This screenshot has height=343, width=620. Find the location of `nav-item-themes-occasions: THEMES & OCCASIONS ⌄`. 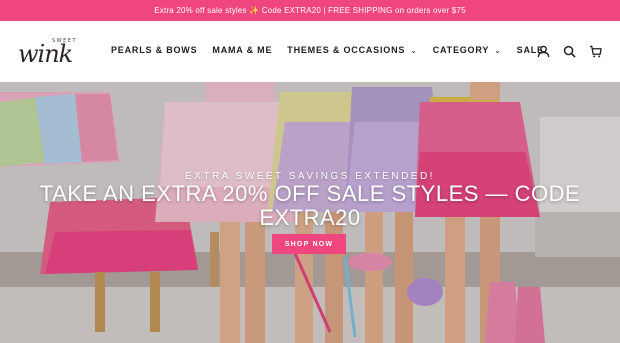

nav-item-themes-occasions: THEMES & OCCASIONS ⌄ is located at coordinates (352, 50).